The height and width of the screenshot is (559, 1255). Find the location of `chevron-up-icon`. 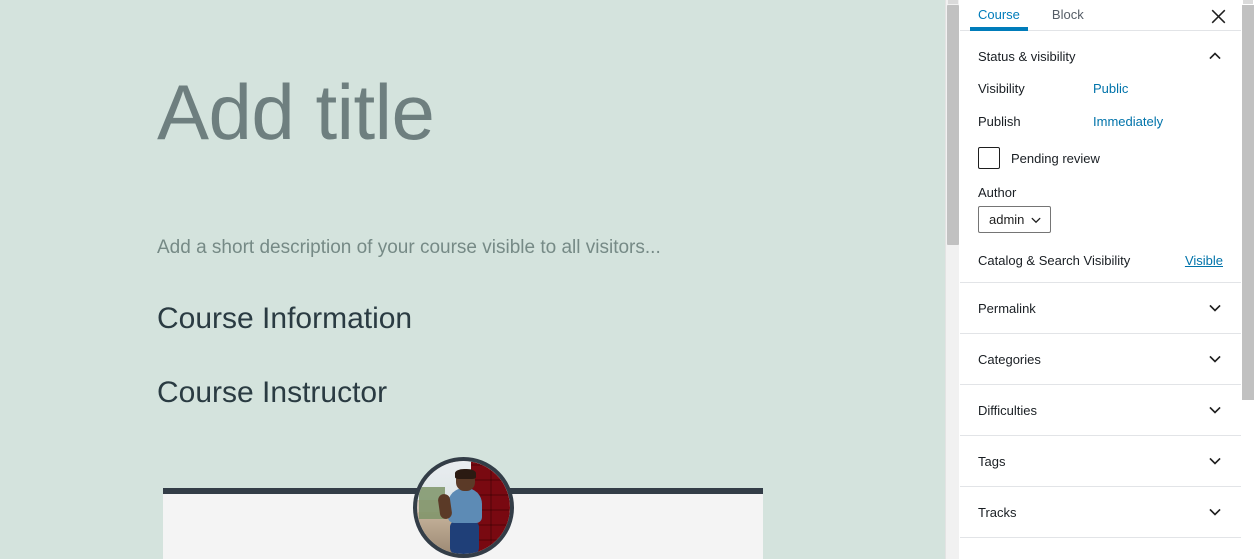

chevron-up-icon is located at coordinates (1215, 56).